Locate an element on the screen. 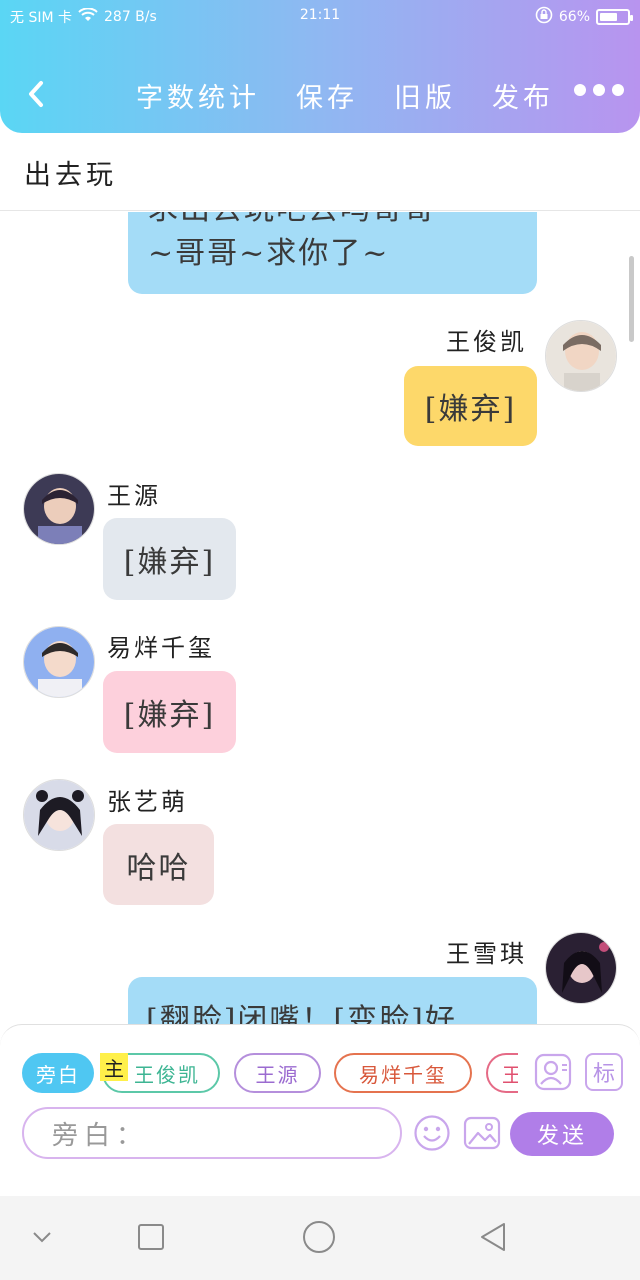 The image size is (640, 1280). page-title: 出去玩 is located at coordinates (70, 175).